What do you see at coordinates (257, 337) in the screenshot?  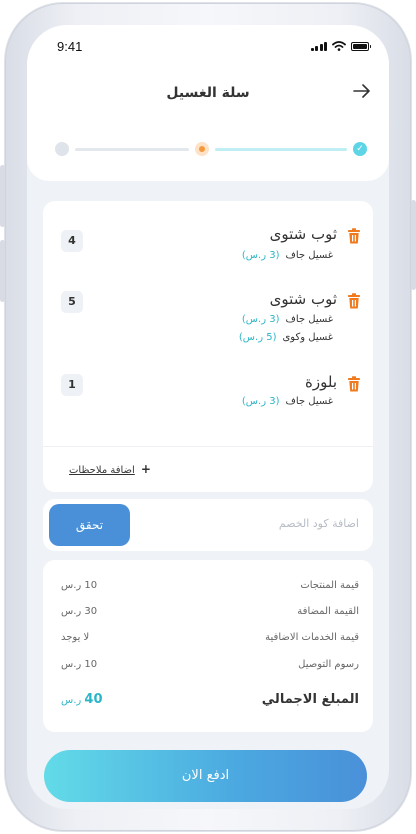 I see `service-price: (5 ر.س)` at bounding box center [257, 337].